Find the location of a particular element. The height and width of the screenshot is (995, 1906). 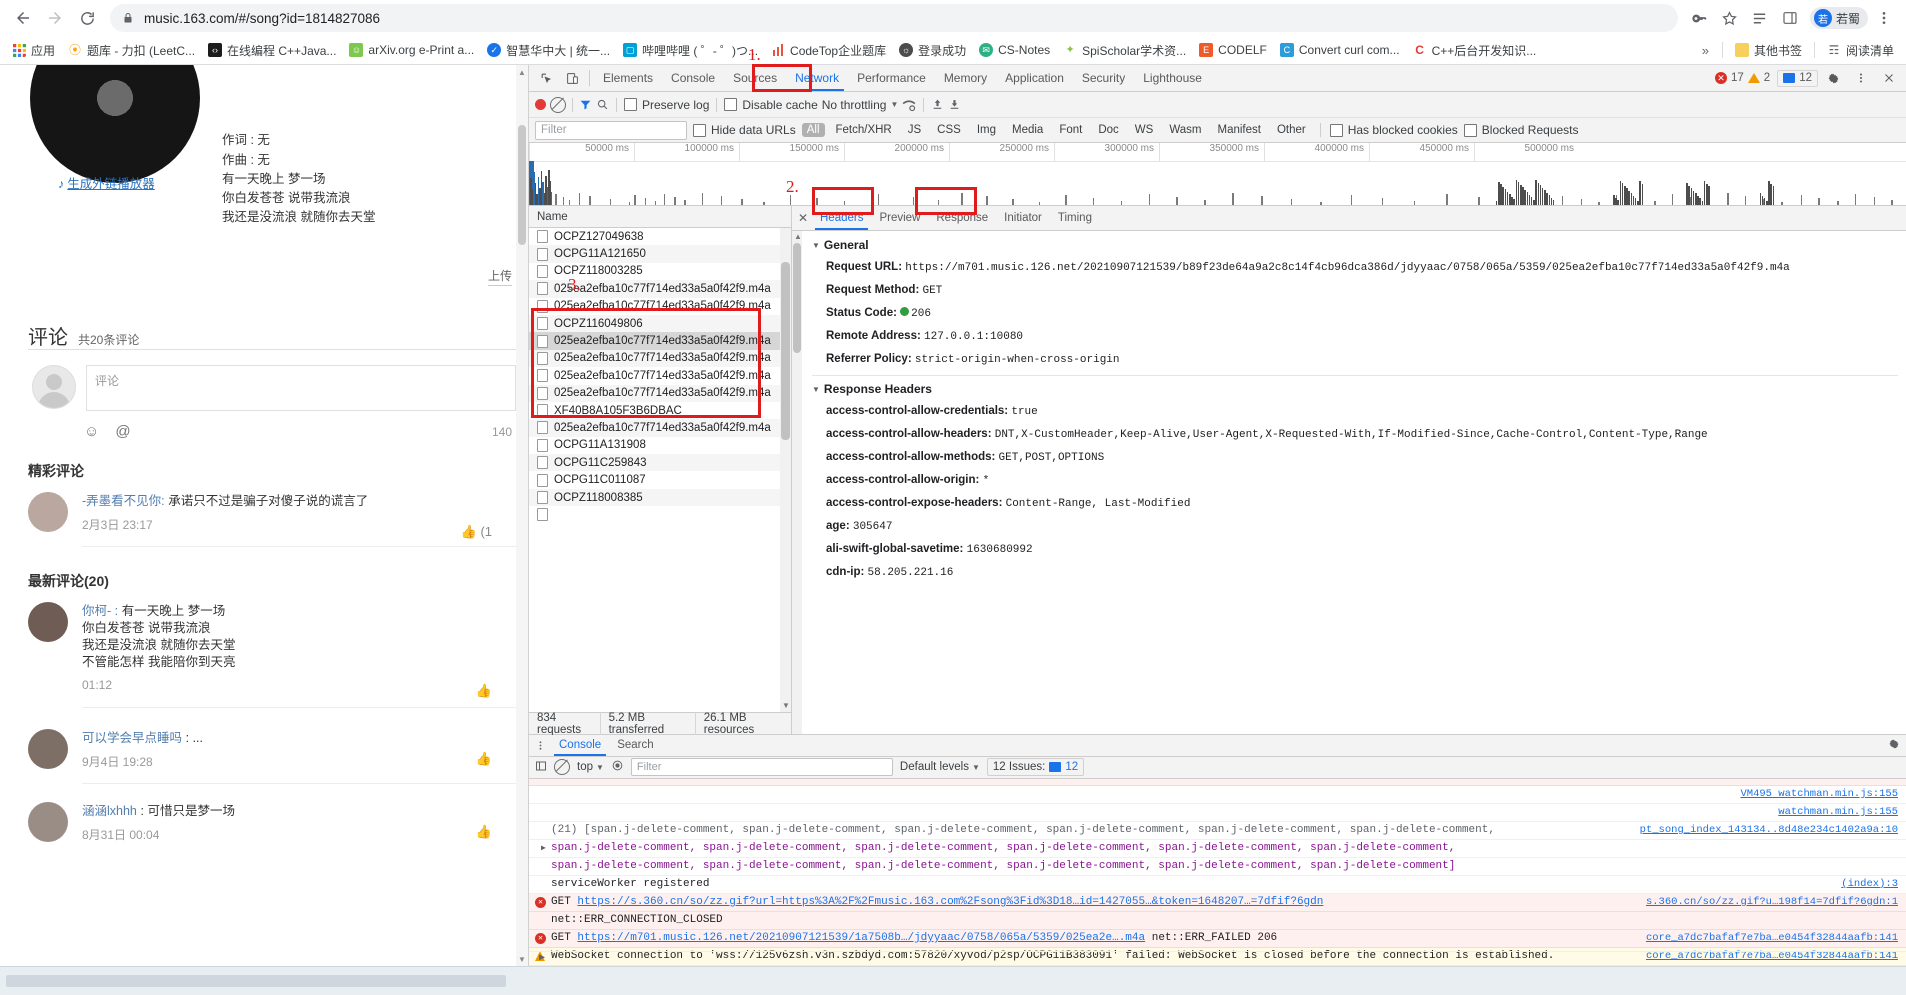

network-filter-input: Filter is located at coordinates (611, 130).